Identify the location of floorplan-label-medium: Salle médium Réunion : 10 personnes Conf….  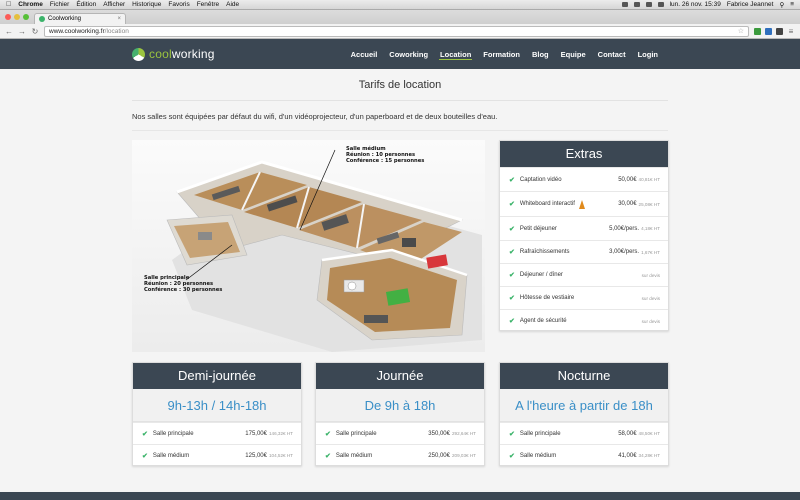
(385, 155).